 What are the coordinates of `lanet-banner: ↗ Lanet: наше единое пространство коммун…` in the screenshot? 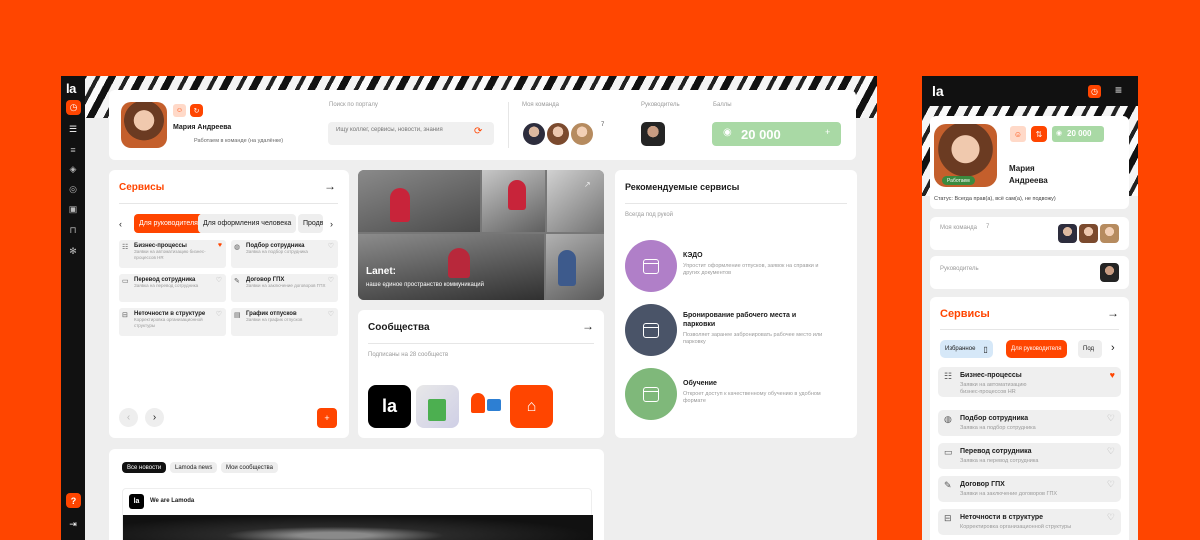 It's located at (481, 235).